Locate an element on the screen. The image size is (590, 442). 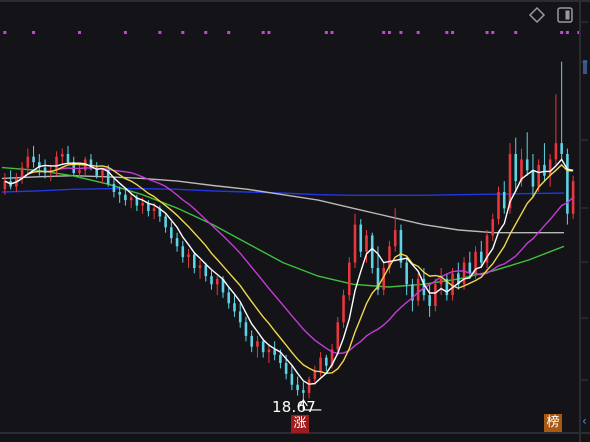
low-price-label: 18.67 is located at coordinates (294, 407).